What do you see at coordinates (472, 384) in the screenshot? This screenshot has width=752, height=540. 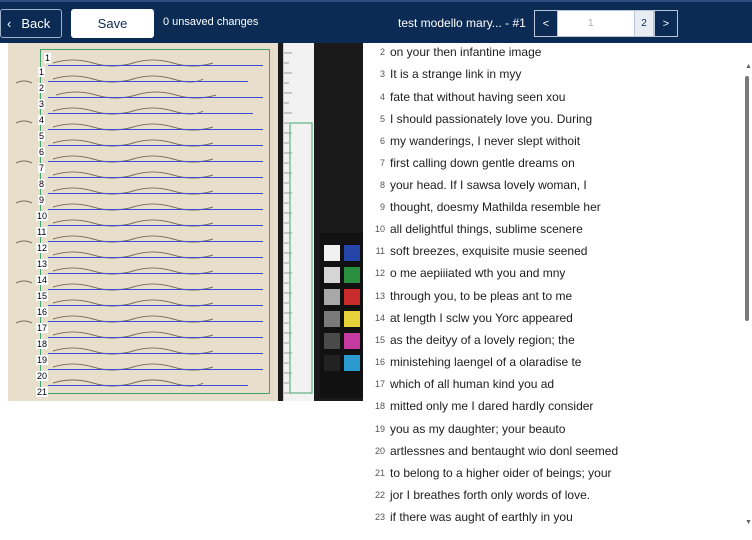 I see `line-text: which of all human kind you ad` at bounding box center [472, 384].